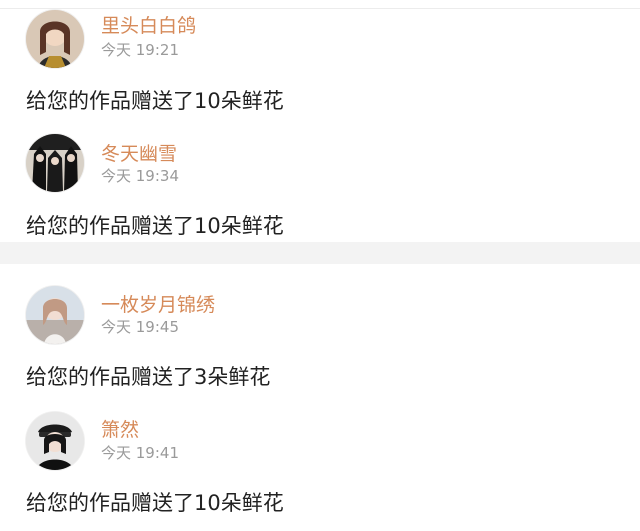 The image size is (640, 531). I want to click on gift-message: 给您的作品赠送了3朵鲜花, so click(148, 377).